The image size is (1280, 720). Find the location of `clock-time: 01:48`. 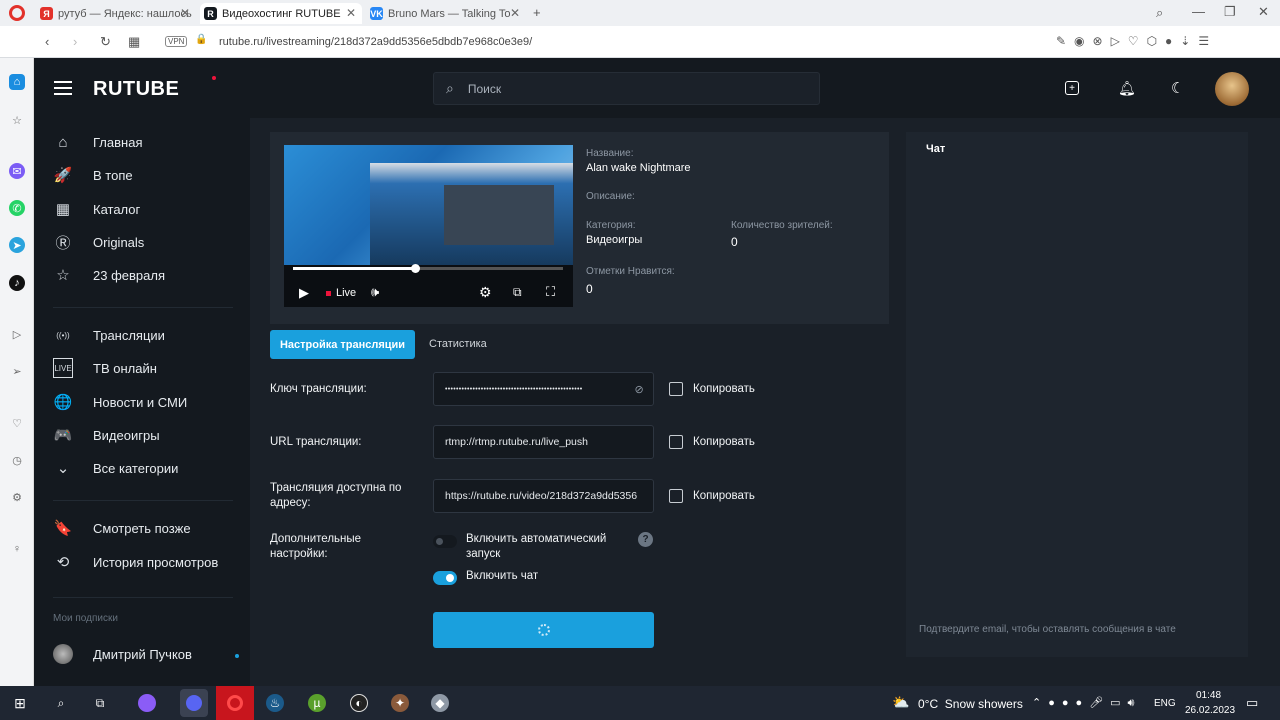

clock-time: 01:48 is located at coordinates (1208, 695).